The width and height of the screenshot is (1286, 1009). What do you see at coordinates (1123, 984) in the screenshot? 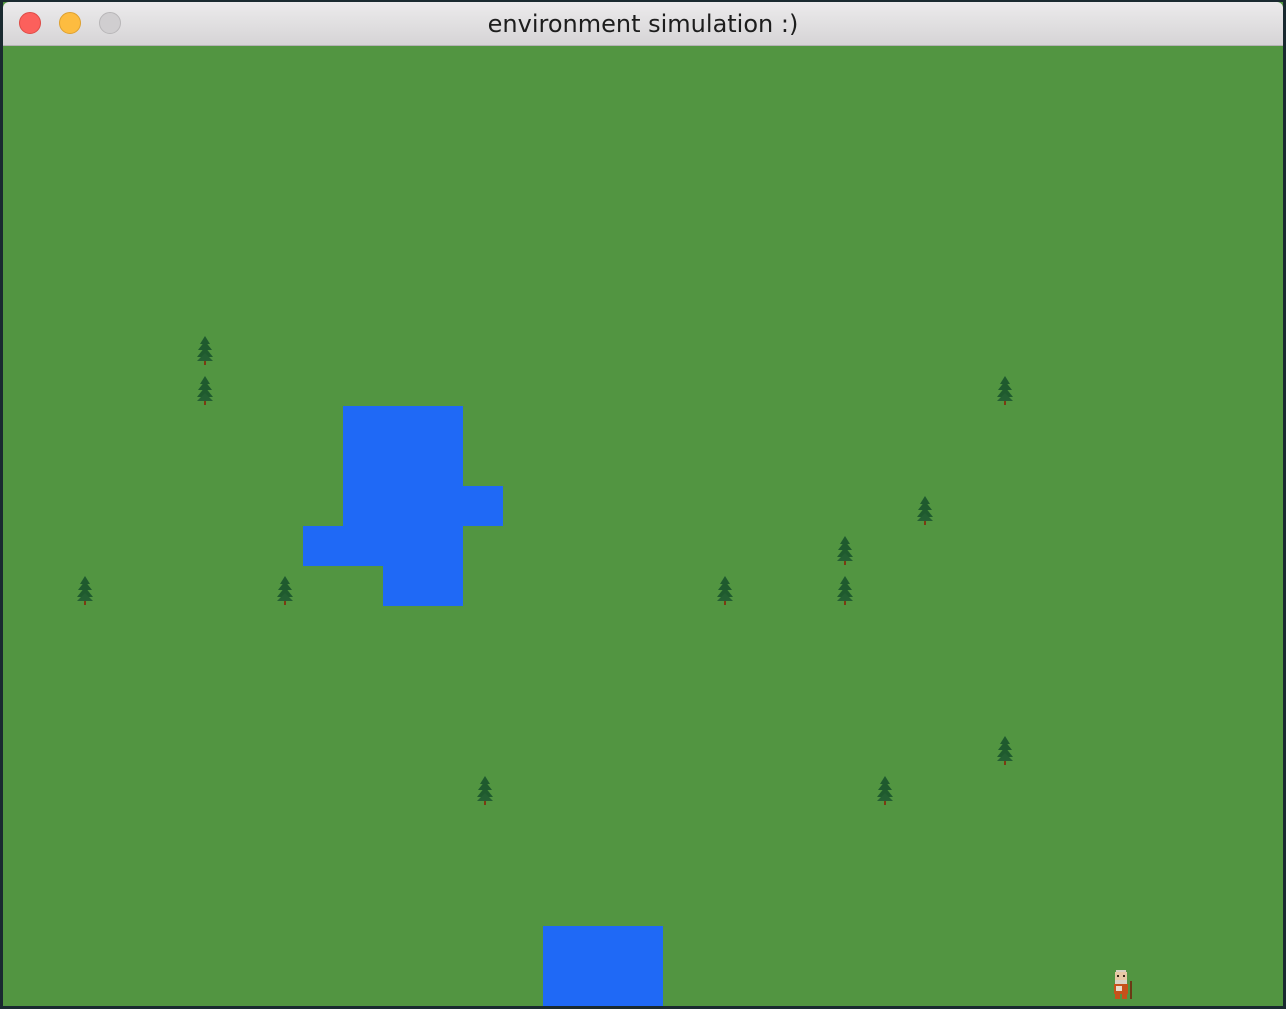
I see `villager-icon` at bounding box center [1123, 984].